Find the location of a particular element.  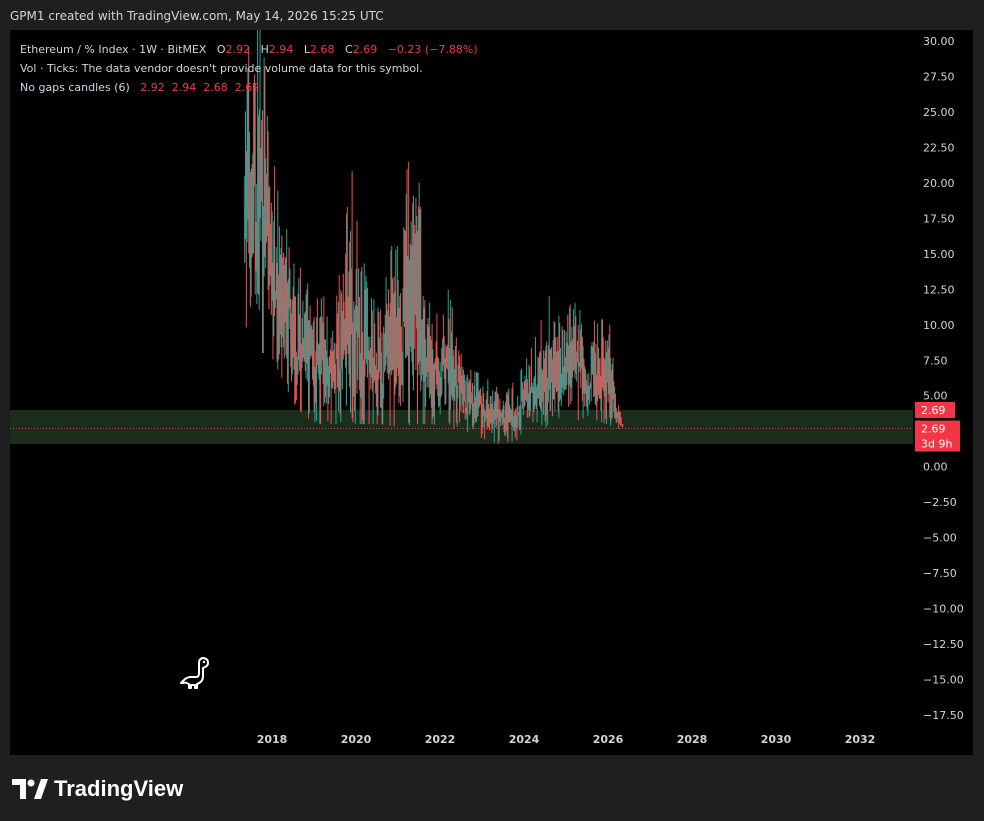

last-price-tag: 2.69 is located at coordinates (933, 429).